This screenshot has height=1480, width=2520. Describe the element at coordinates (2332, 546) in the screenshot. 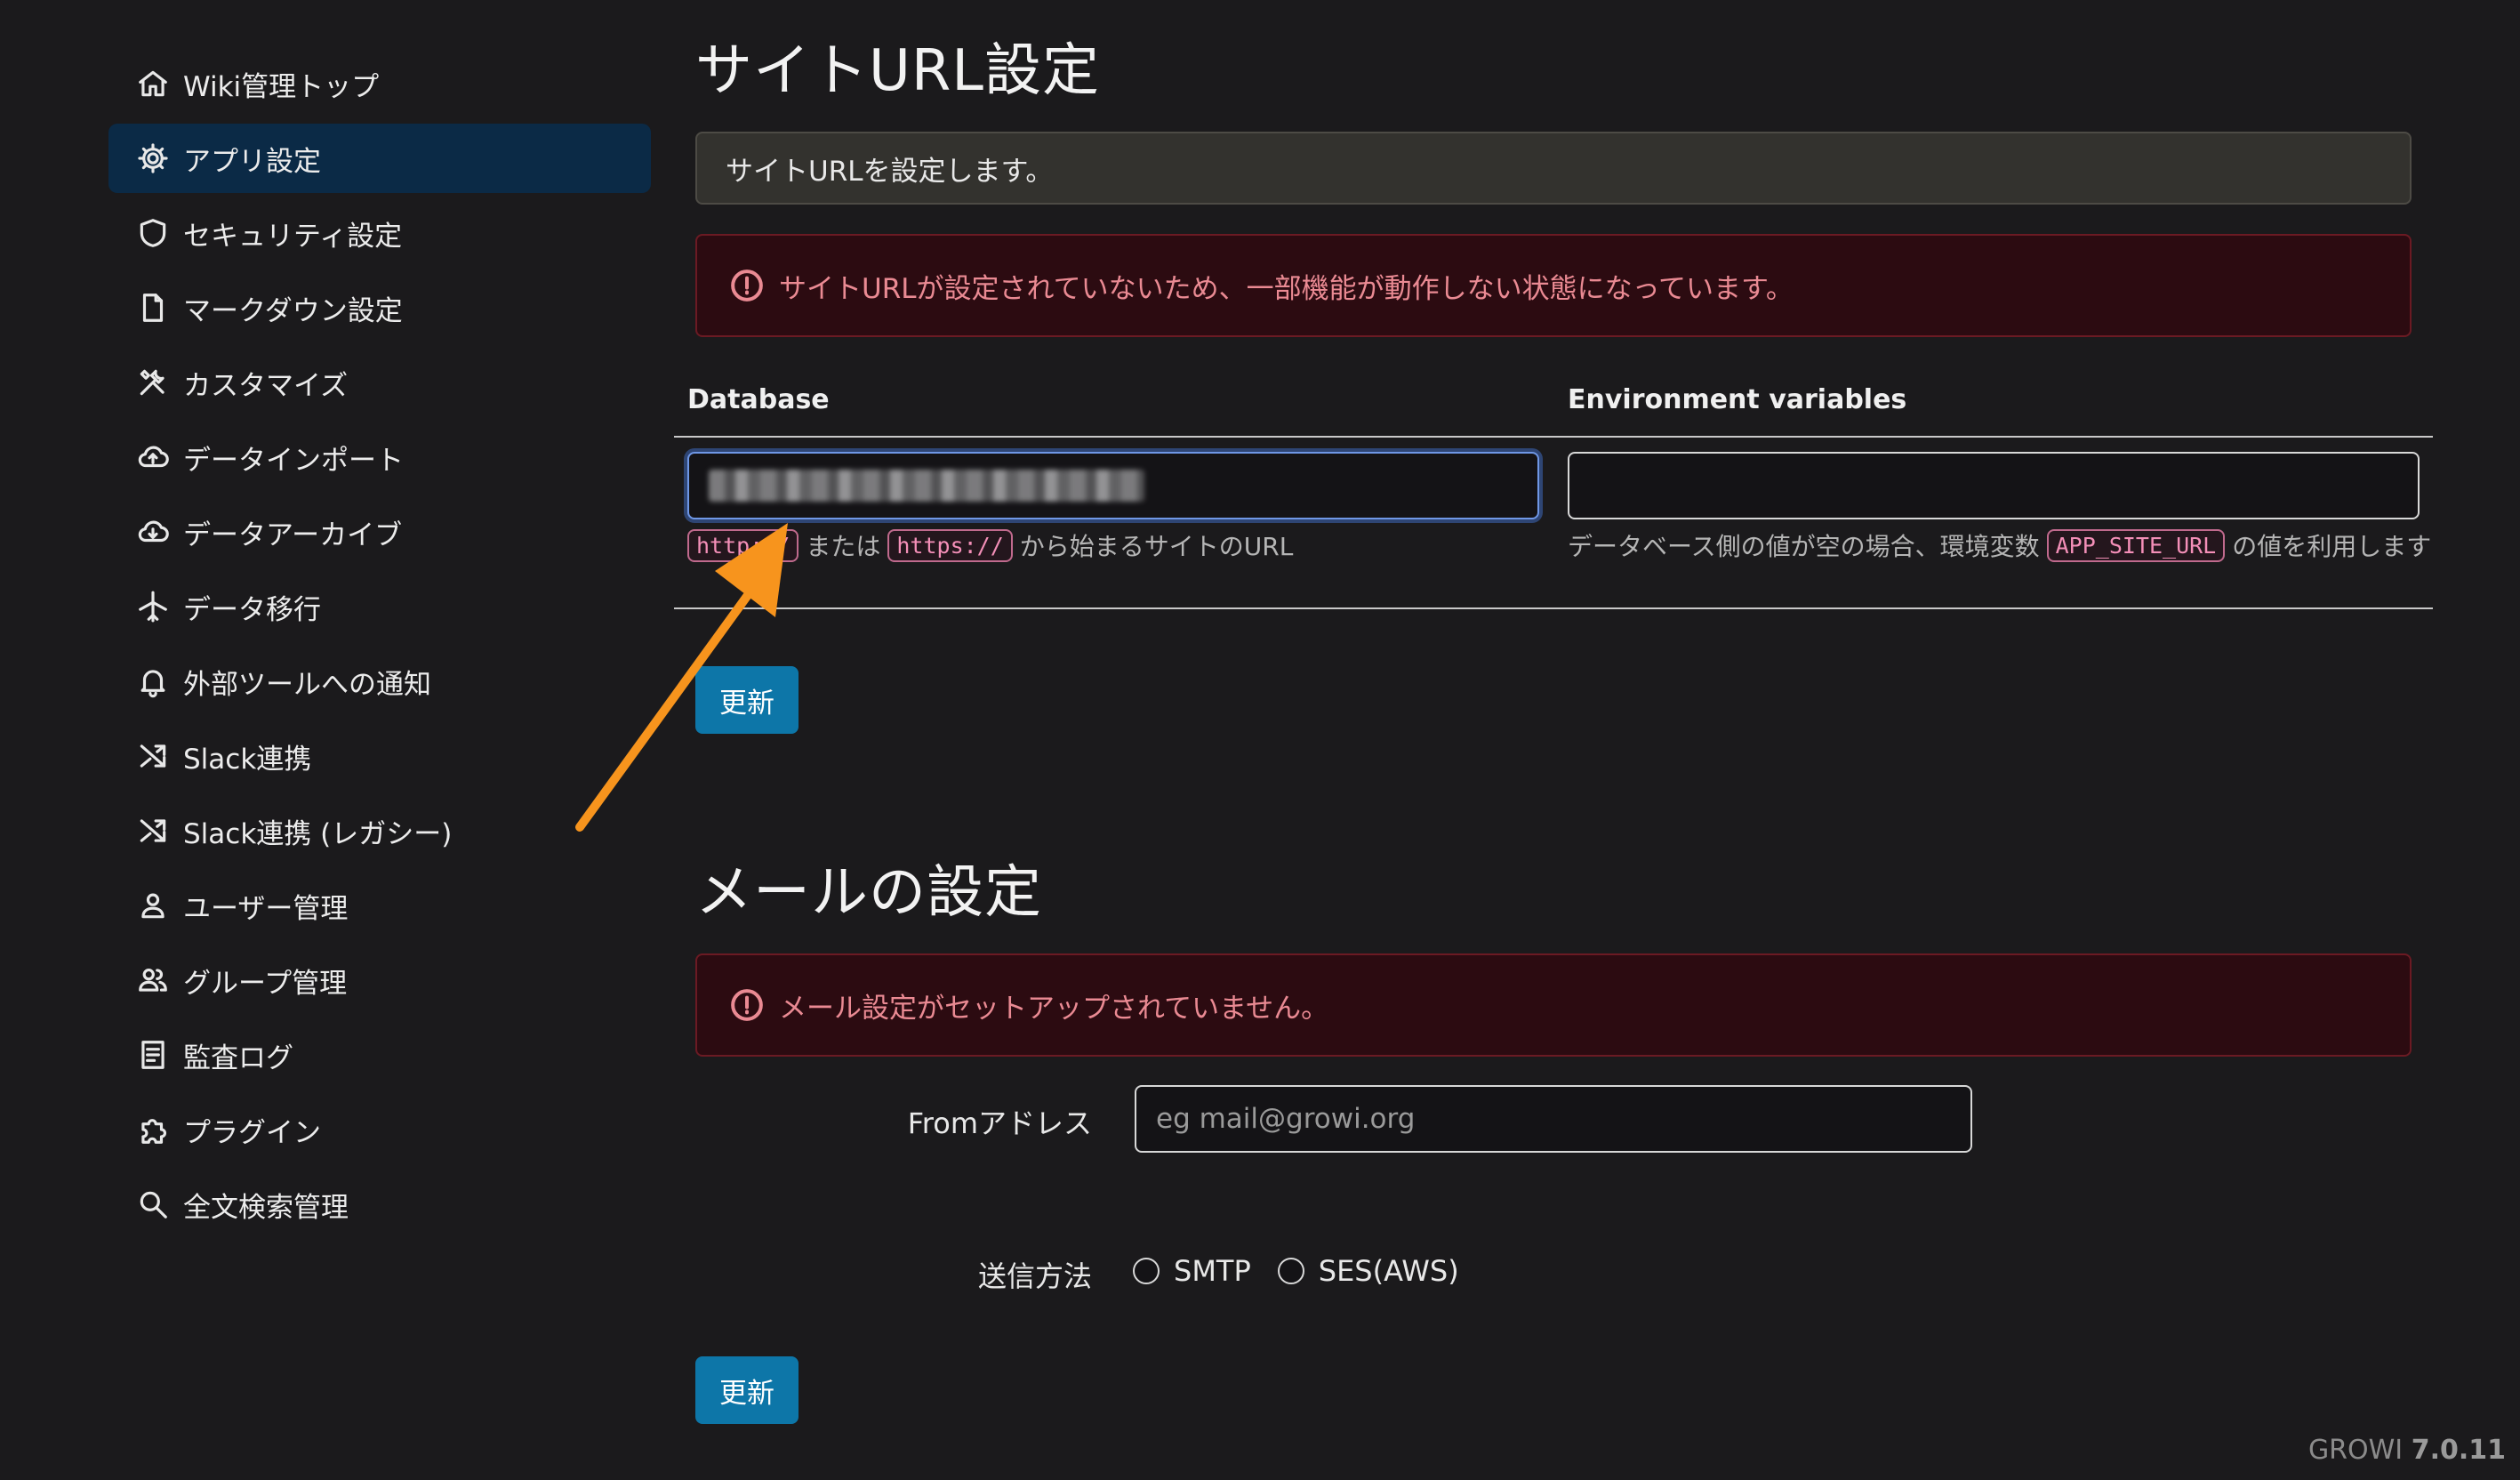

I see `help-text-tail: の値を利用します` at that location.